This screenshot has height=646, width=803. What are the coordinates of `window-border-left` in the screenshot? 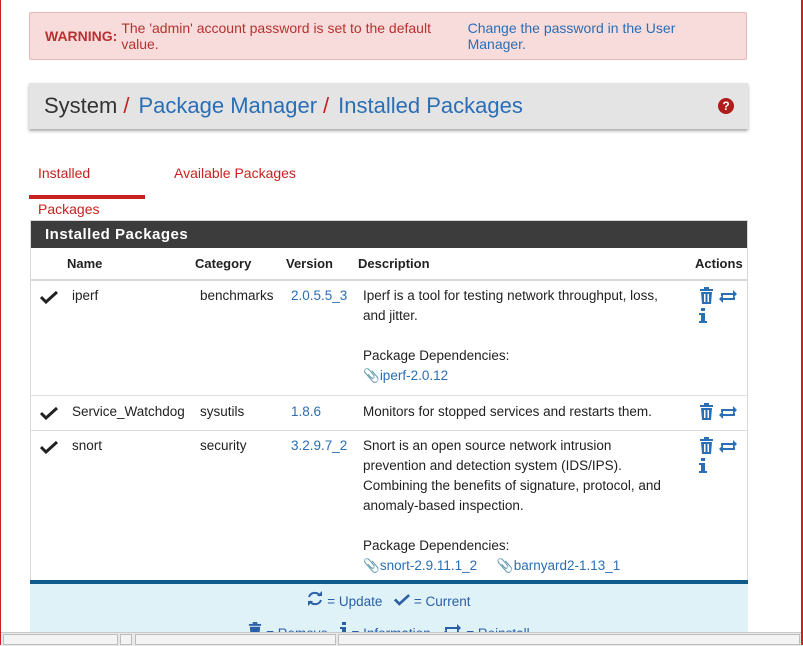 It's located at (0, 322).